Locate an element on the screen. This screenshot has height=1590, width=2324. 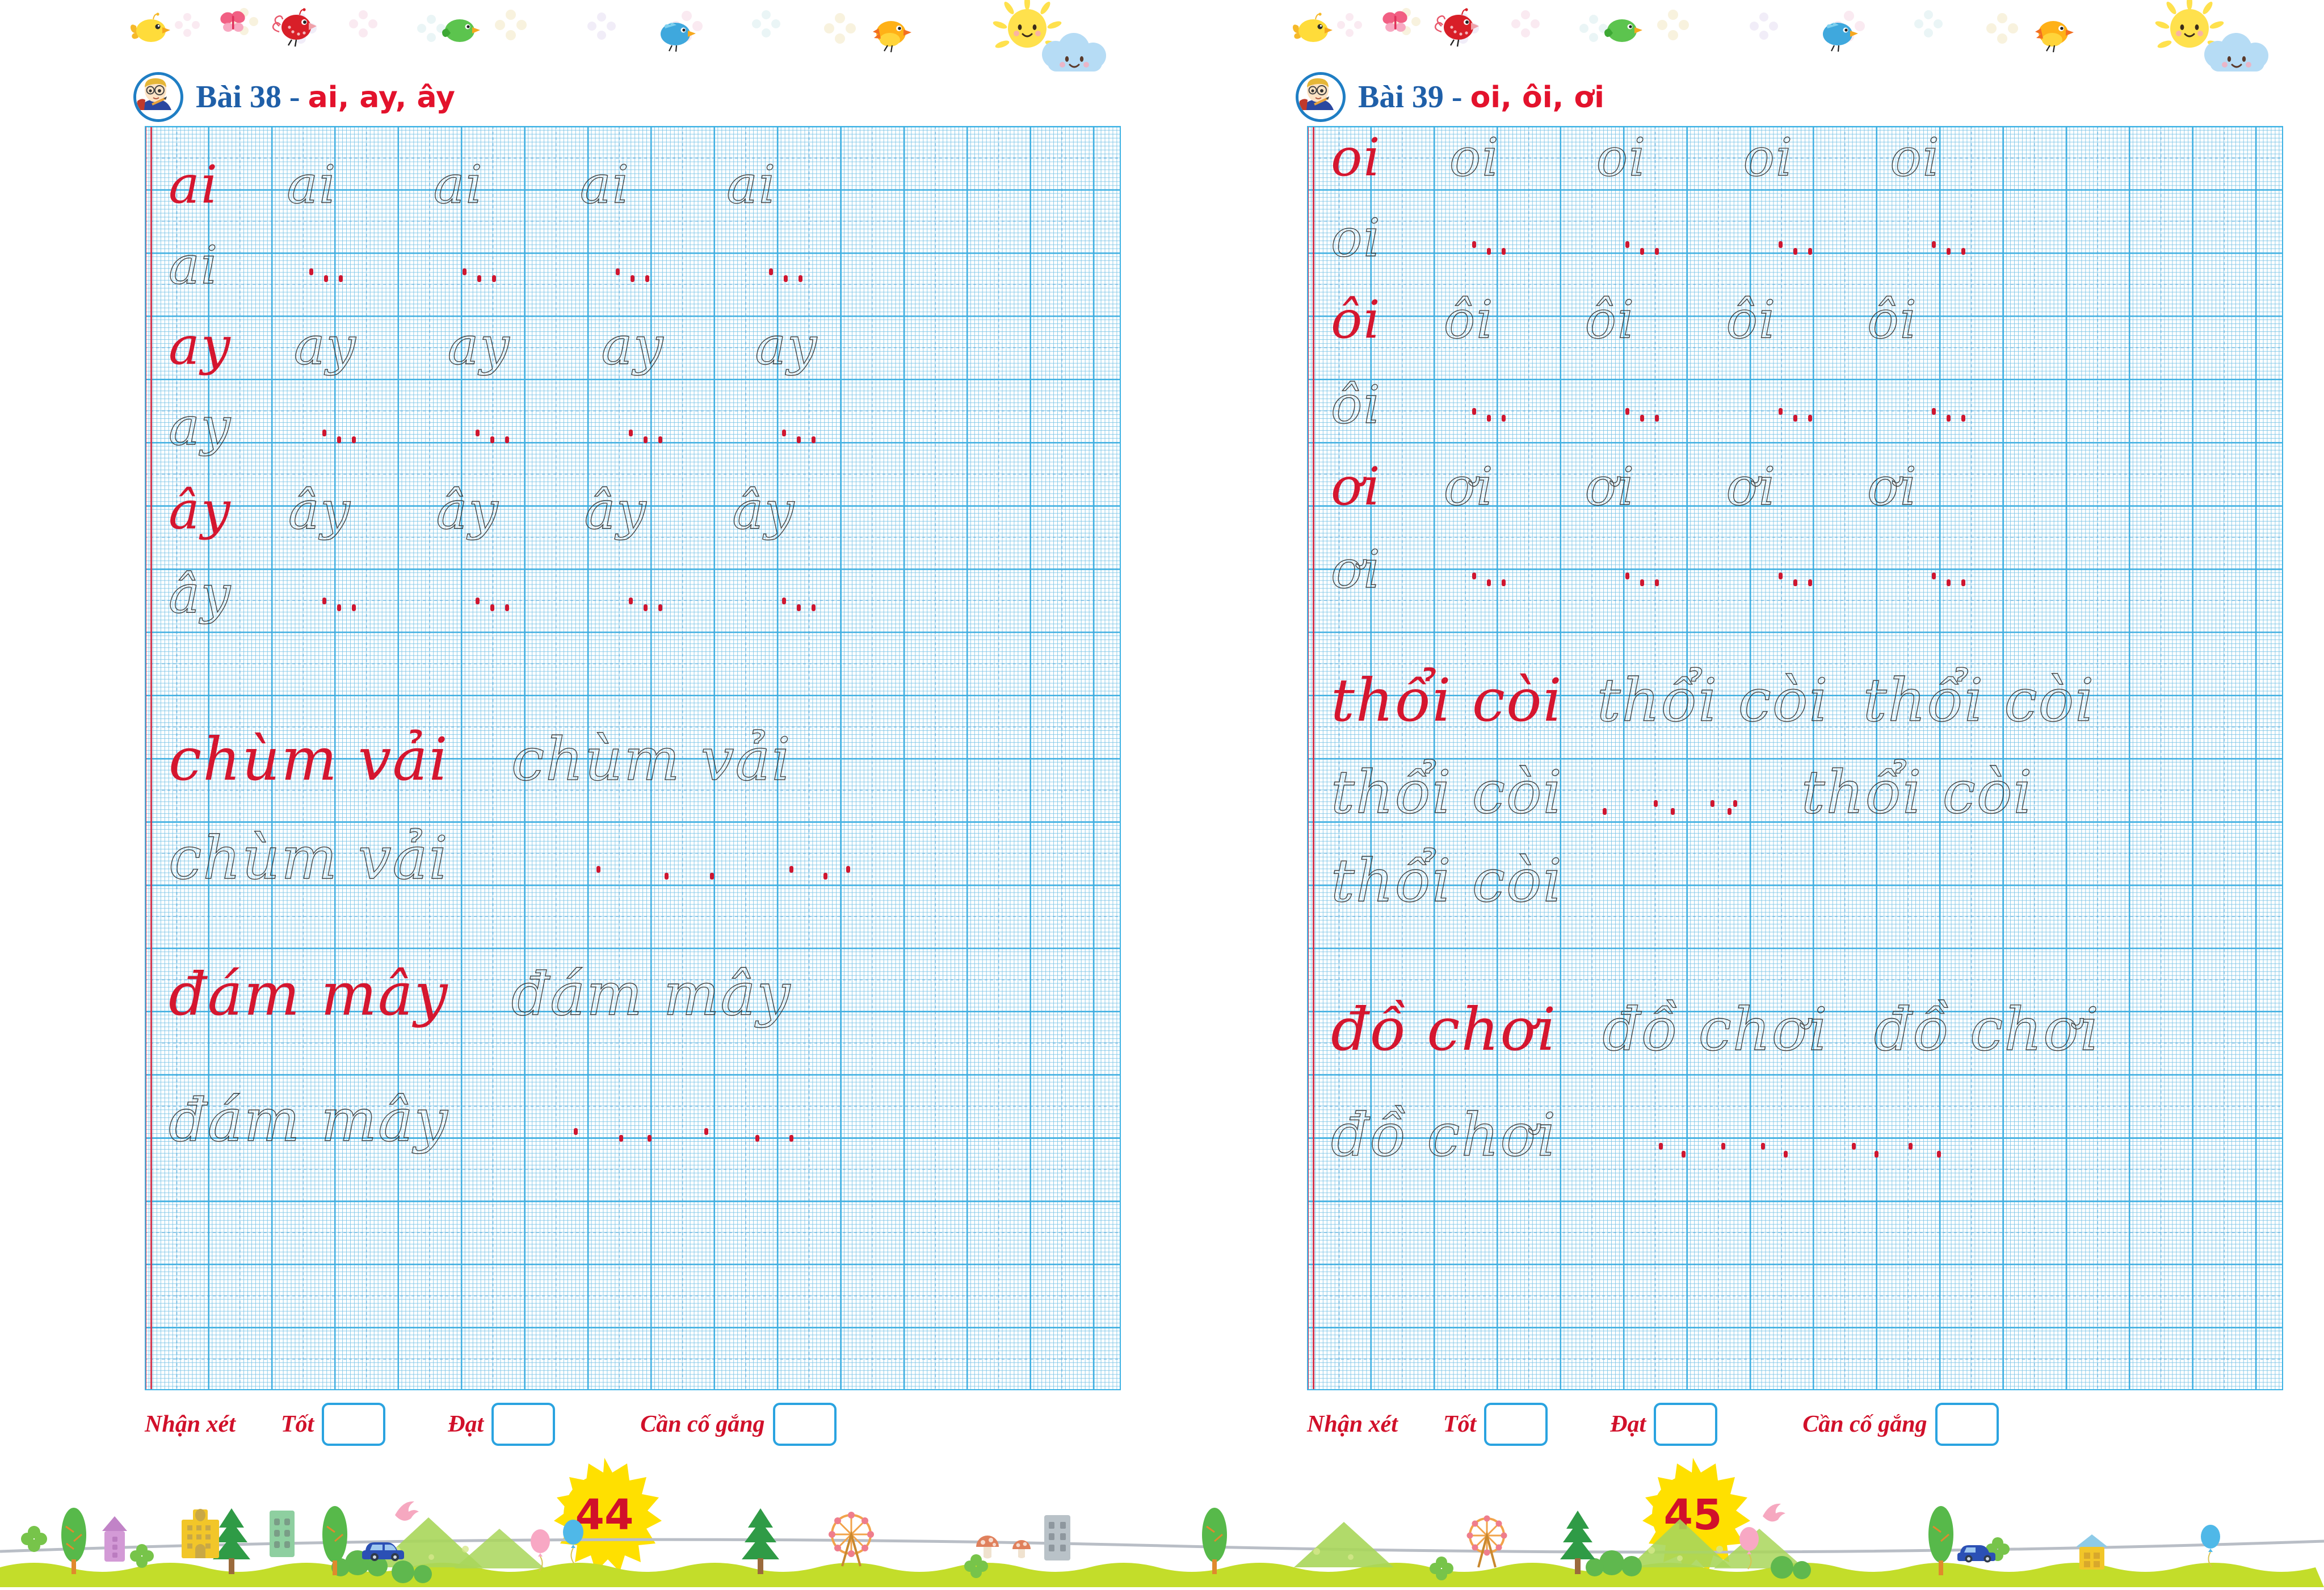
house-blue-icon is located at coordinates (2092, 1552).